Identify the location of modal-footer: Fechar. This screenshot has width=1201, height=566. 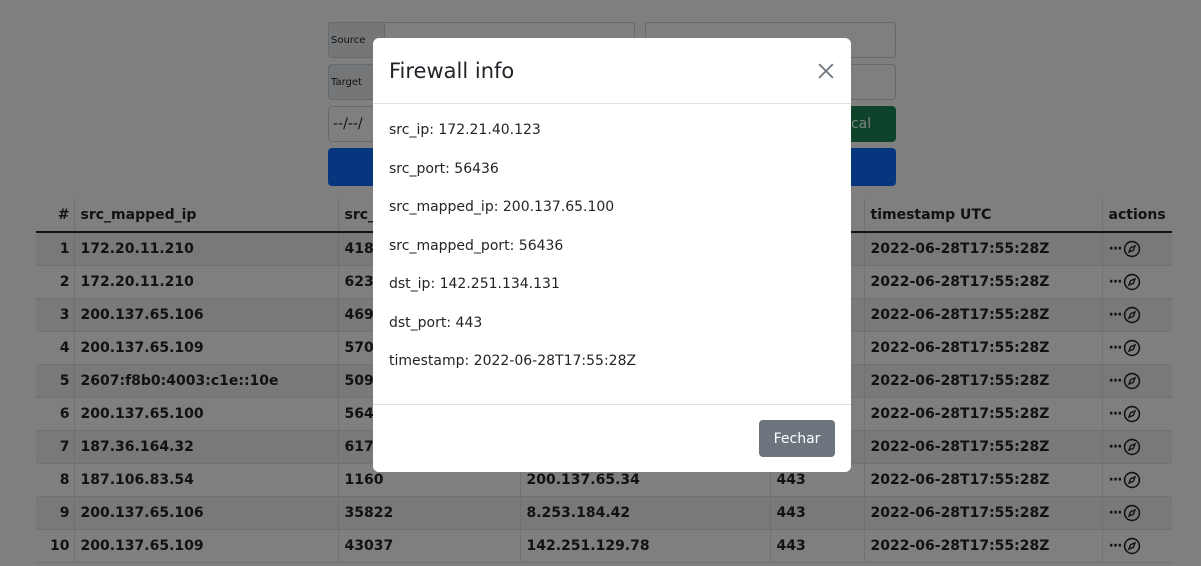
(612, 431).